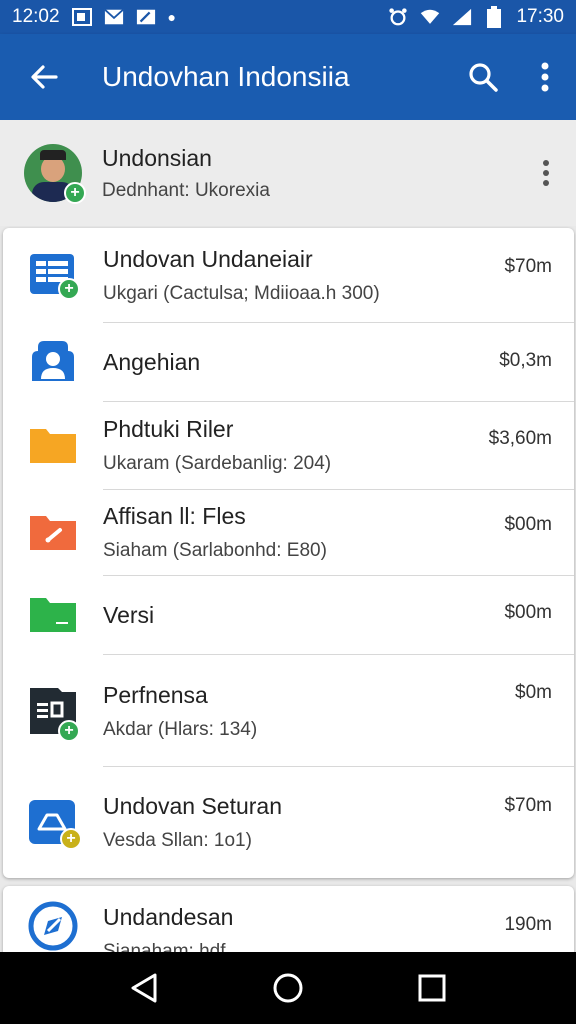 The image size is (576, 1024). I want to click on back-button, so click(44, 77).